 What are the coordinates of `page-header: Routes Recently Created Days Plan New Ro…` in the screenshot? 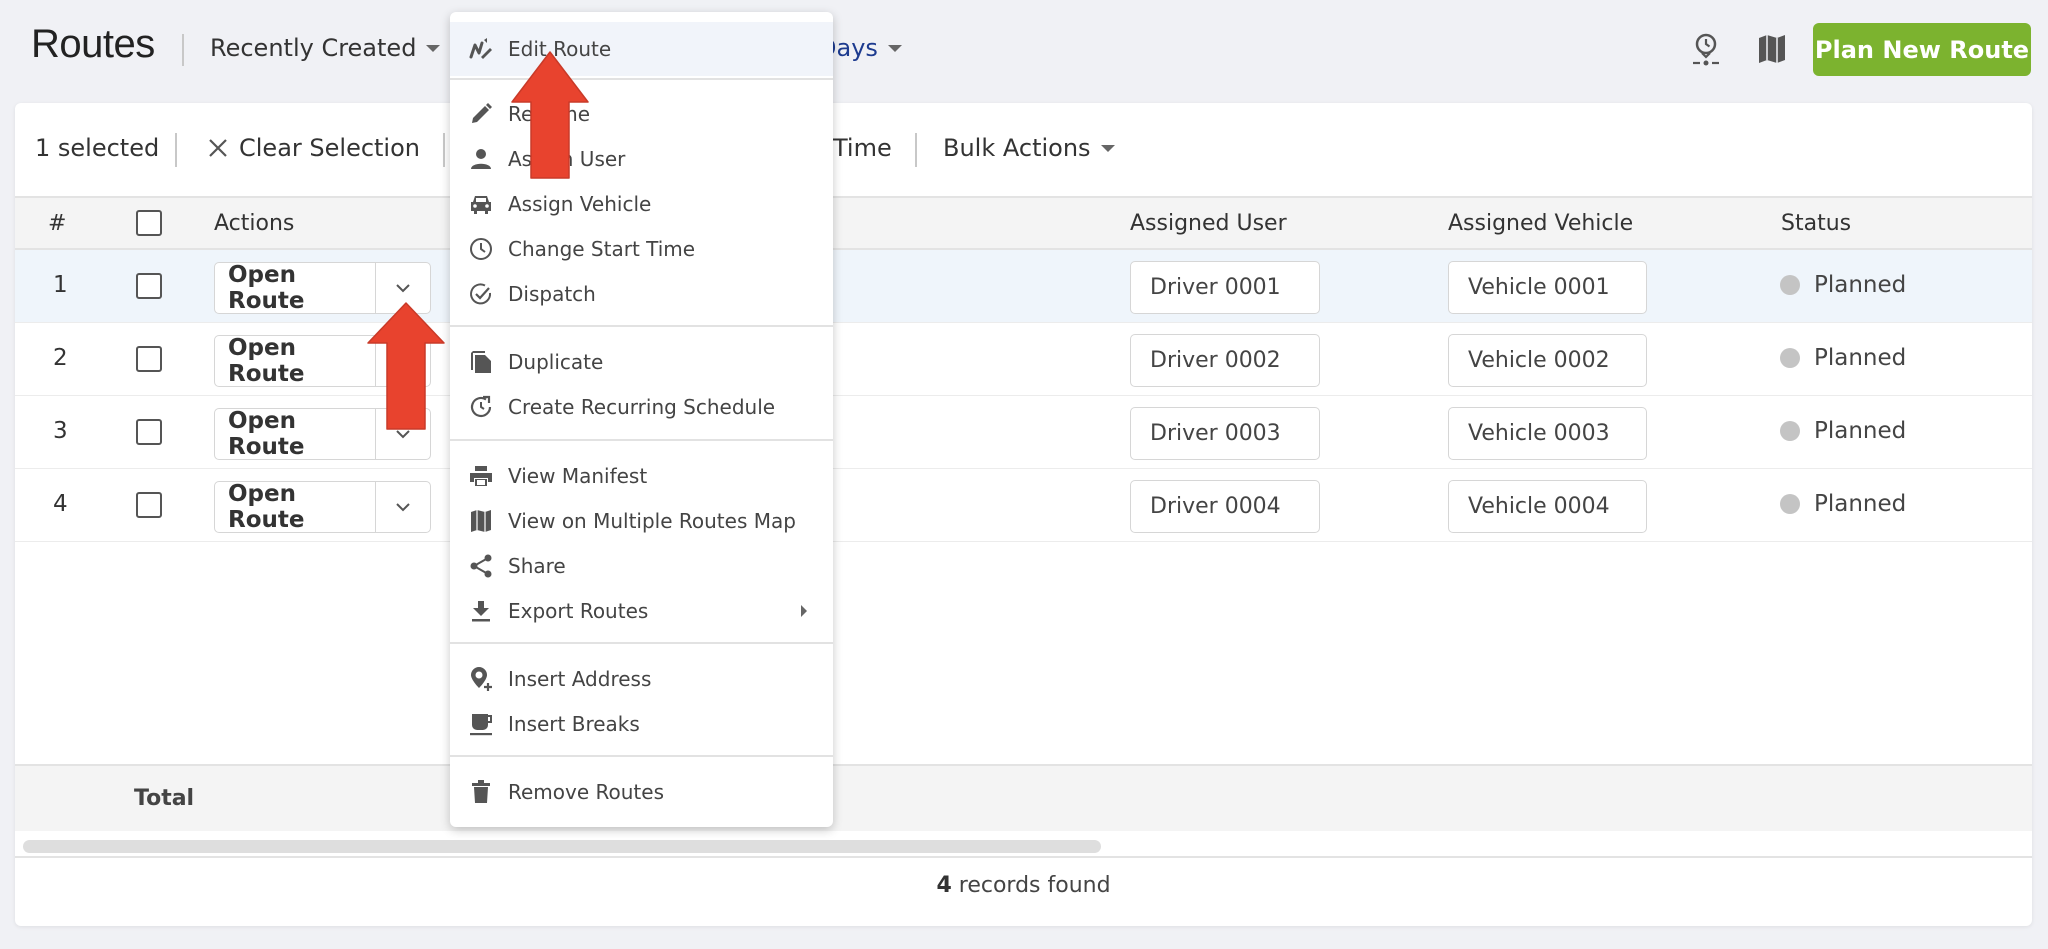 It's located at (1024, 50).